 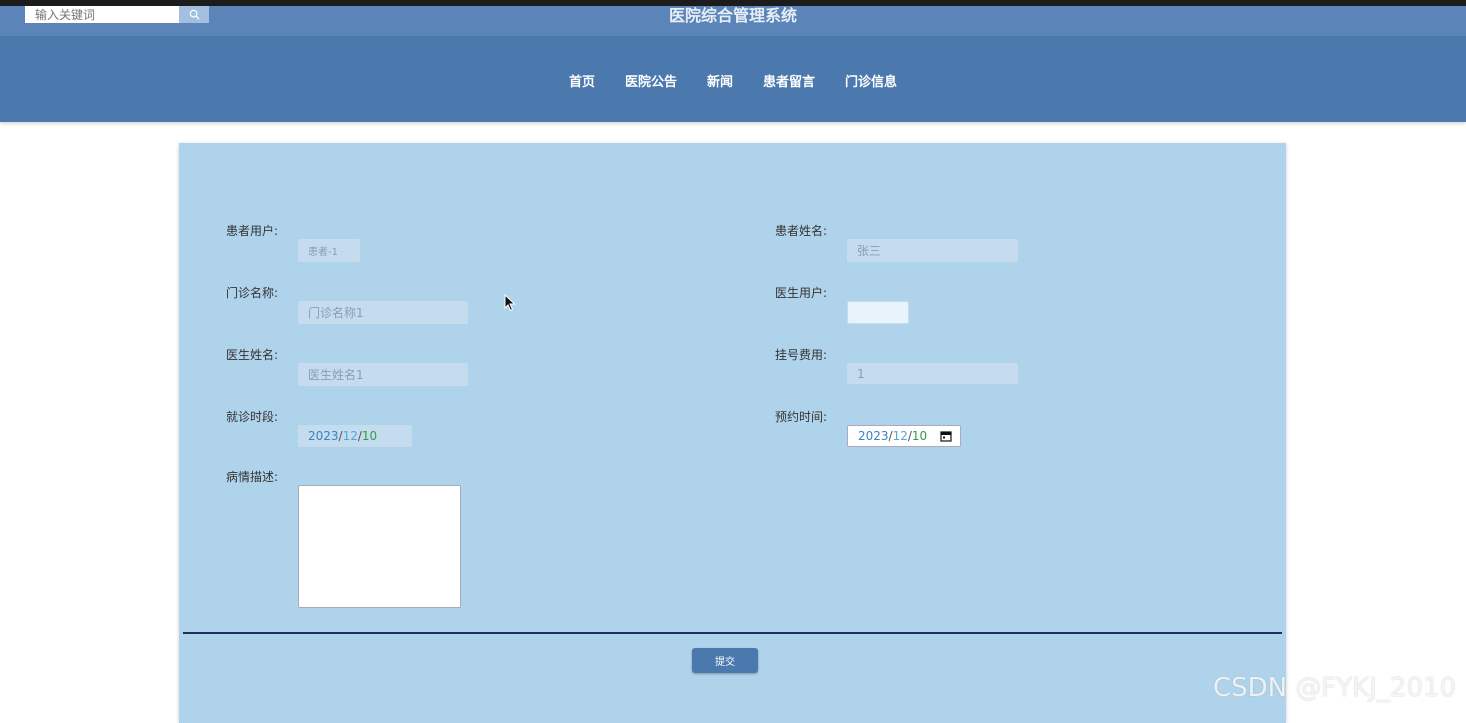 What do you see at coordinates (102, 14) in the screenshot?
I see `search-input` at bounding box center [102, 14].